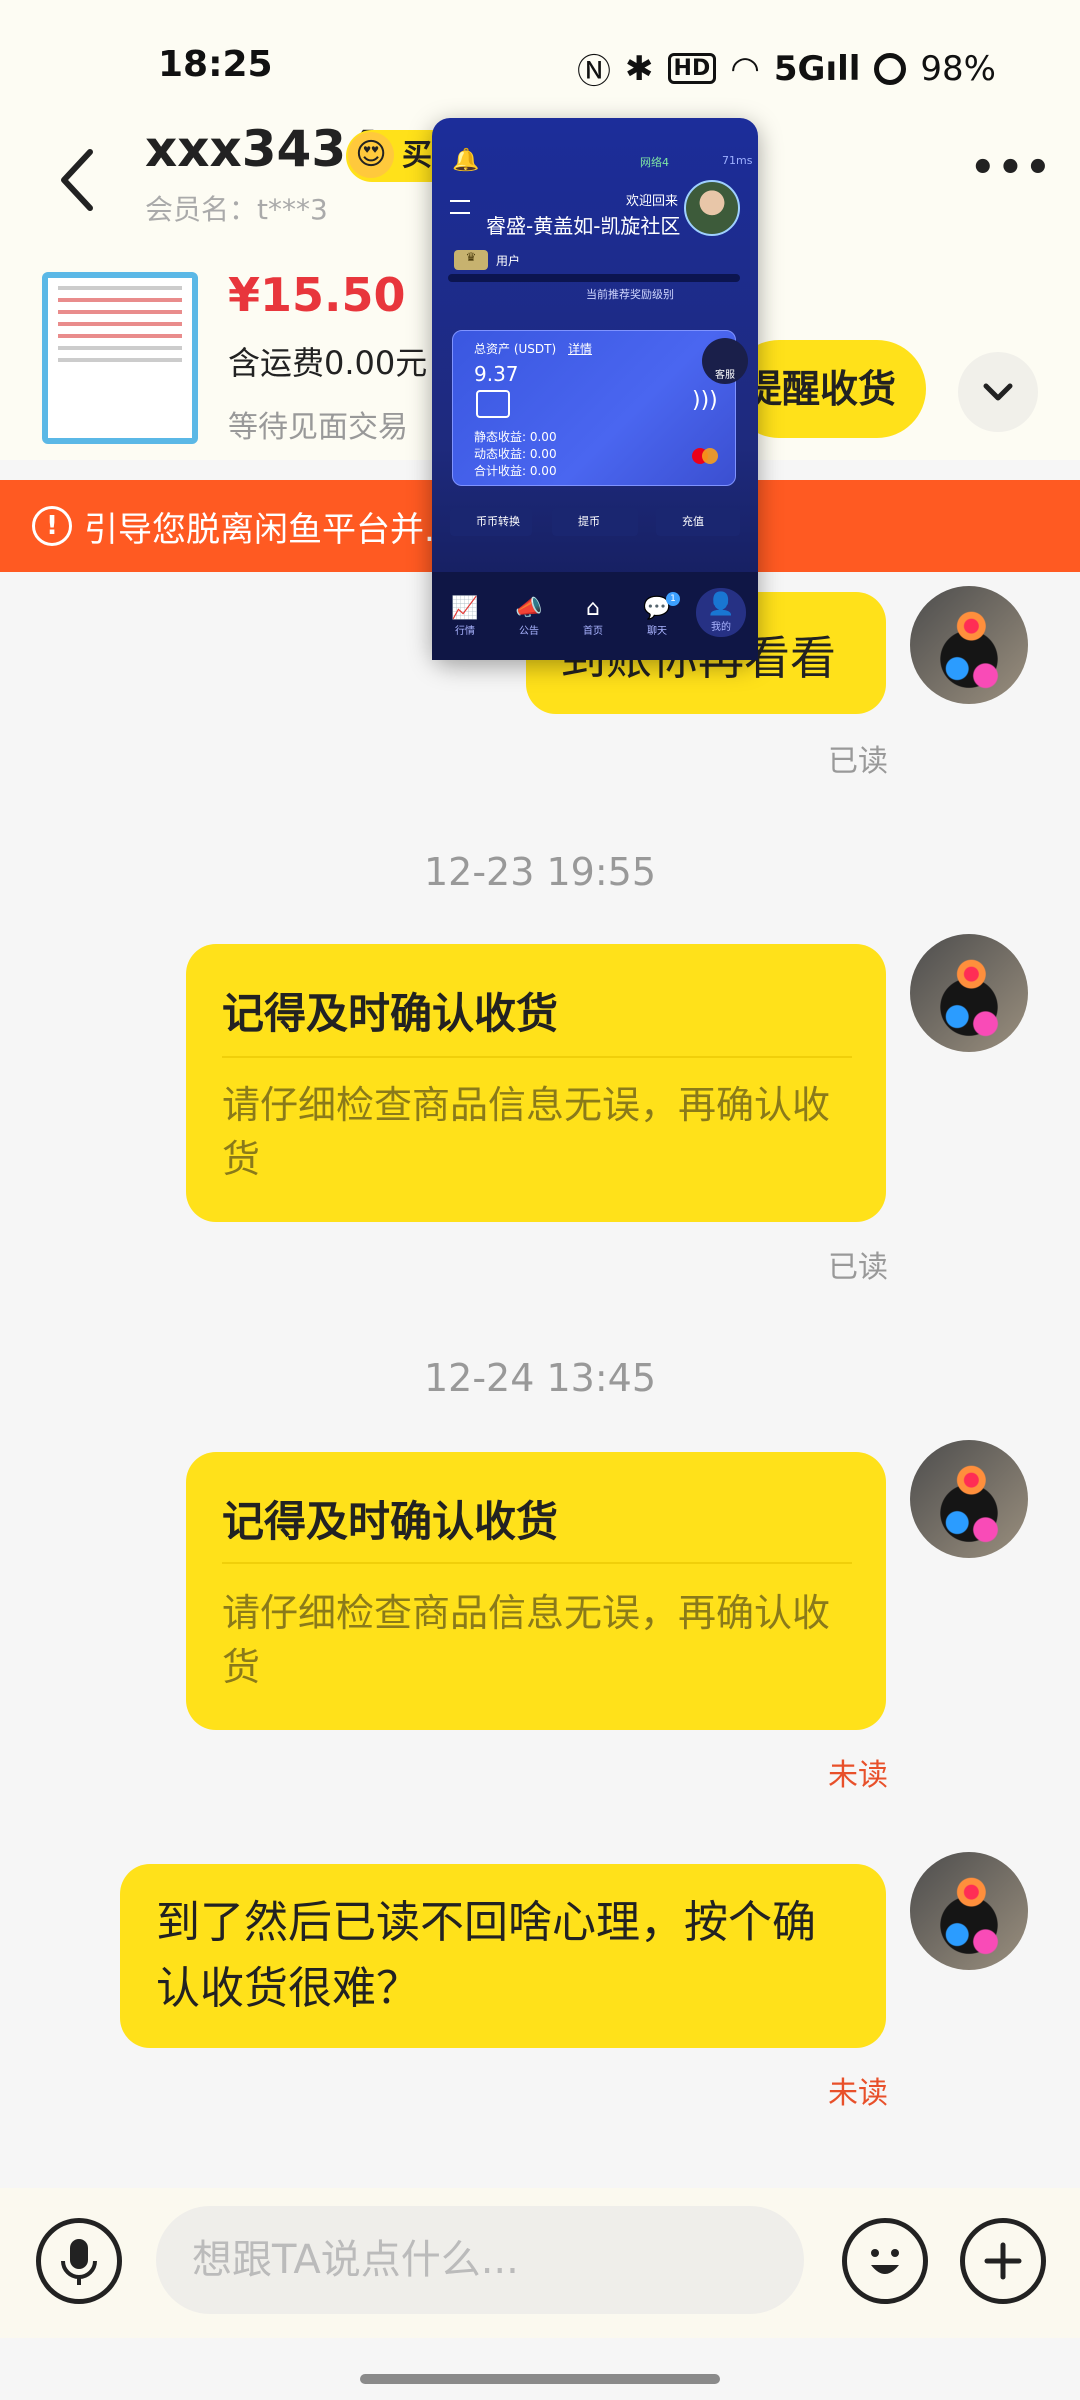  What do you see at coordinates (639, 68) in the screenshot?
I see `bluetooth-icon: ✱` at bounding box center [639, 68].